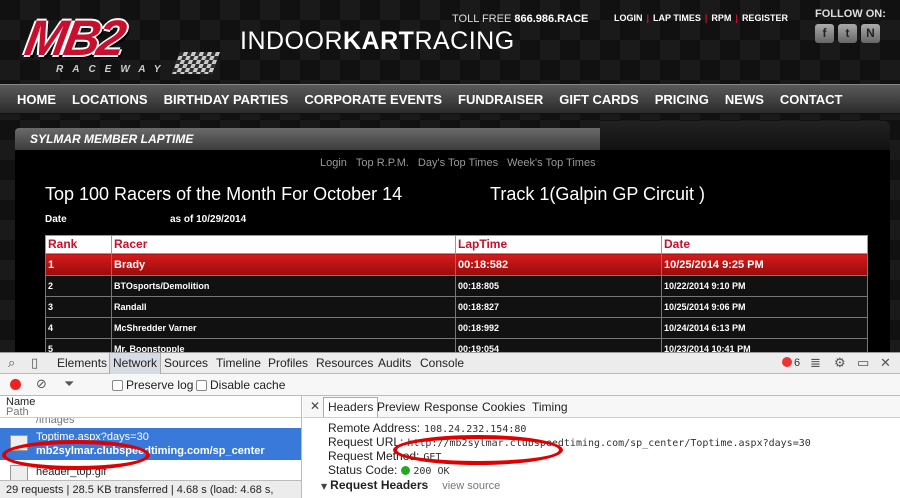 The image size is (900, 498). I want to click on sub-link-days-top: Day's Top Times, so click(458, 163).